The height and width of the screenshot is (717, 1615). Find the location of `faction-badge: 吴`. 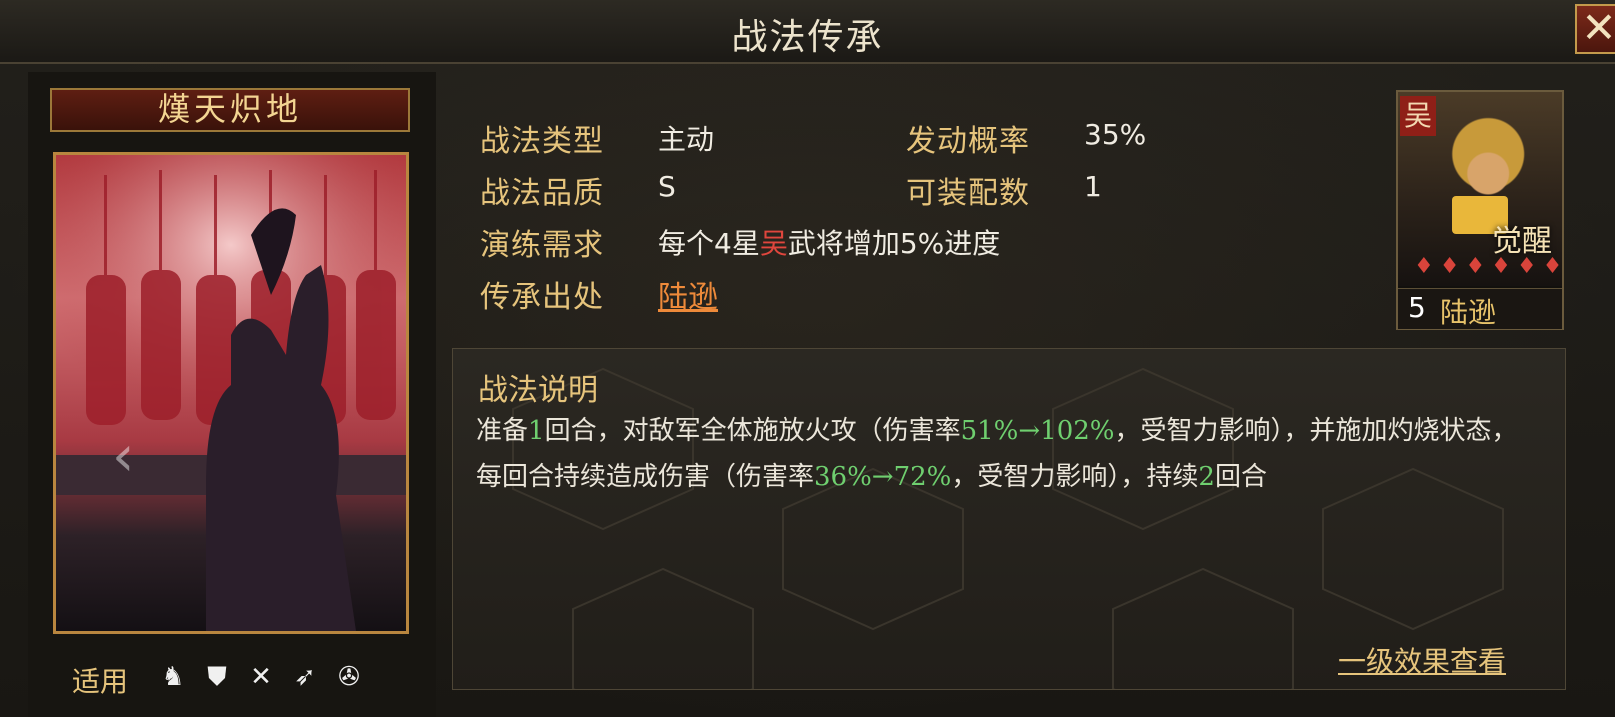

faction-badge: 吴 is located at coordinates (1418, 116).